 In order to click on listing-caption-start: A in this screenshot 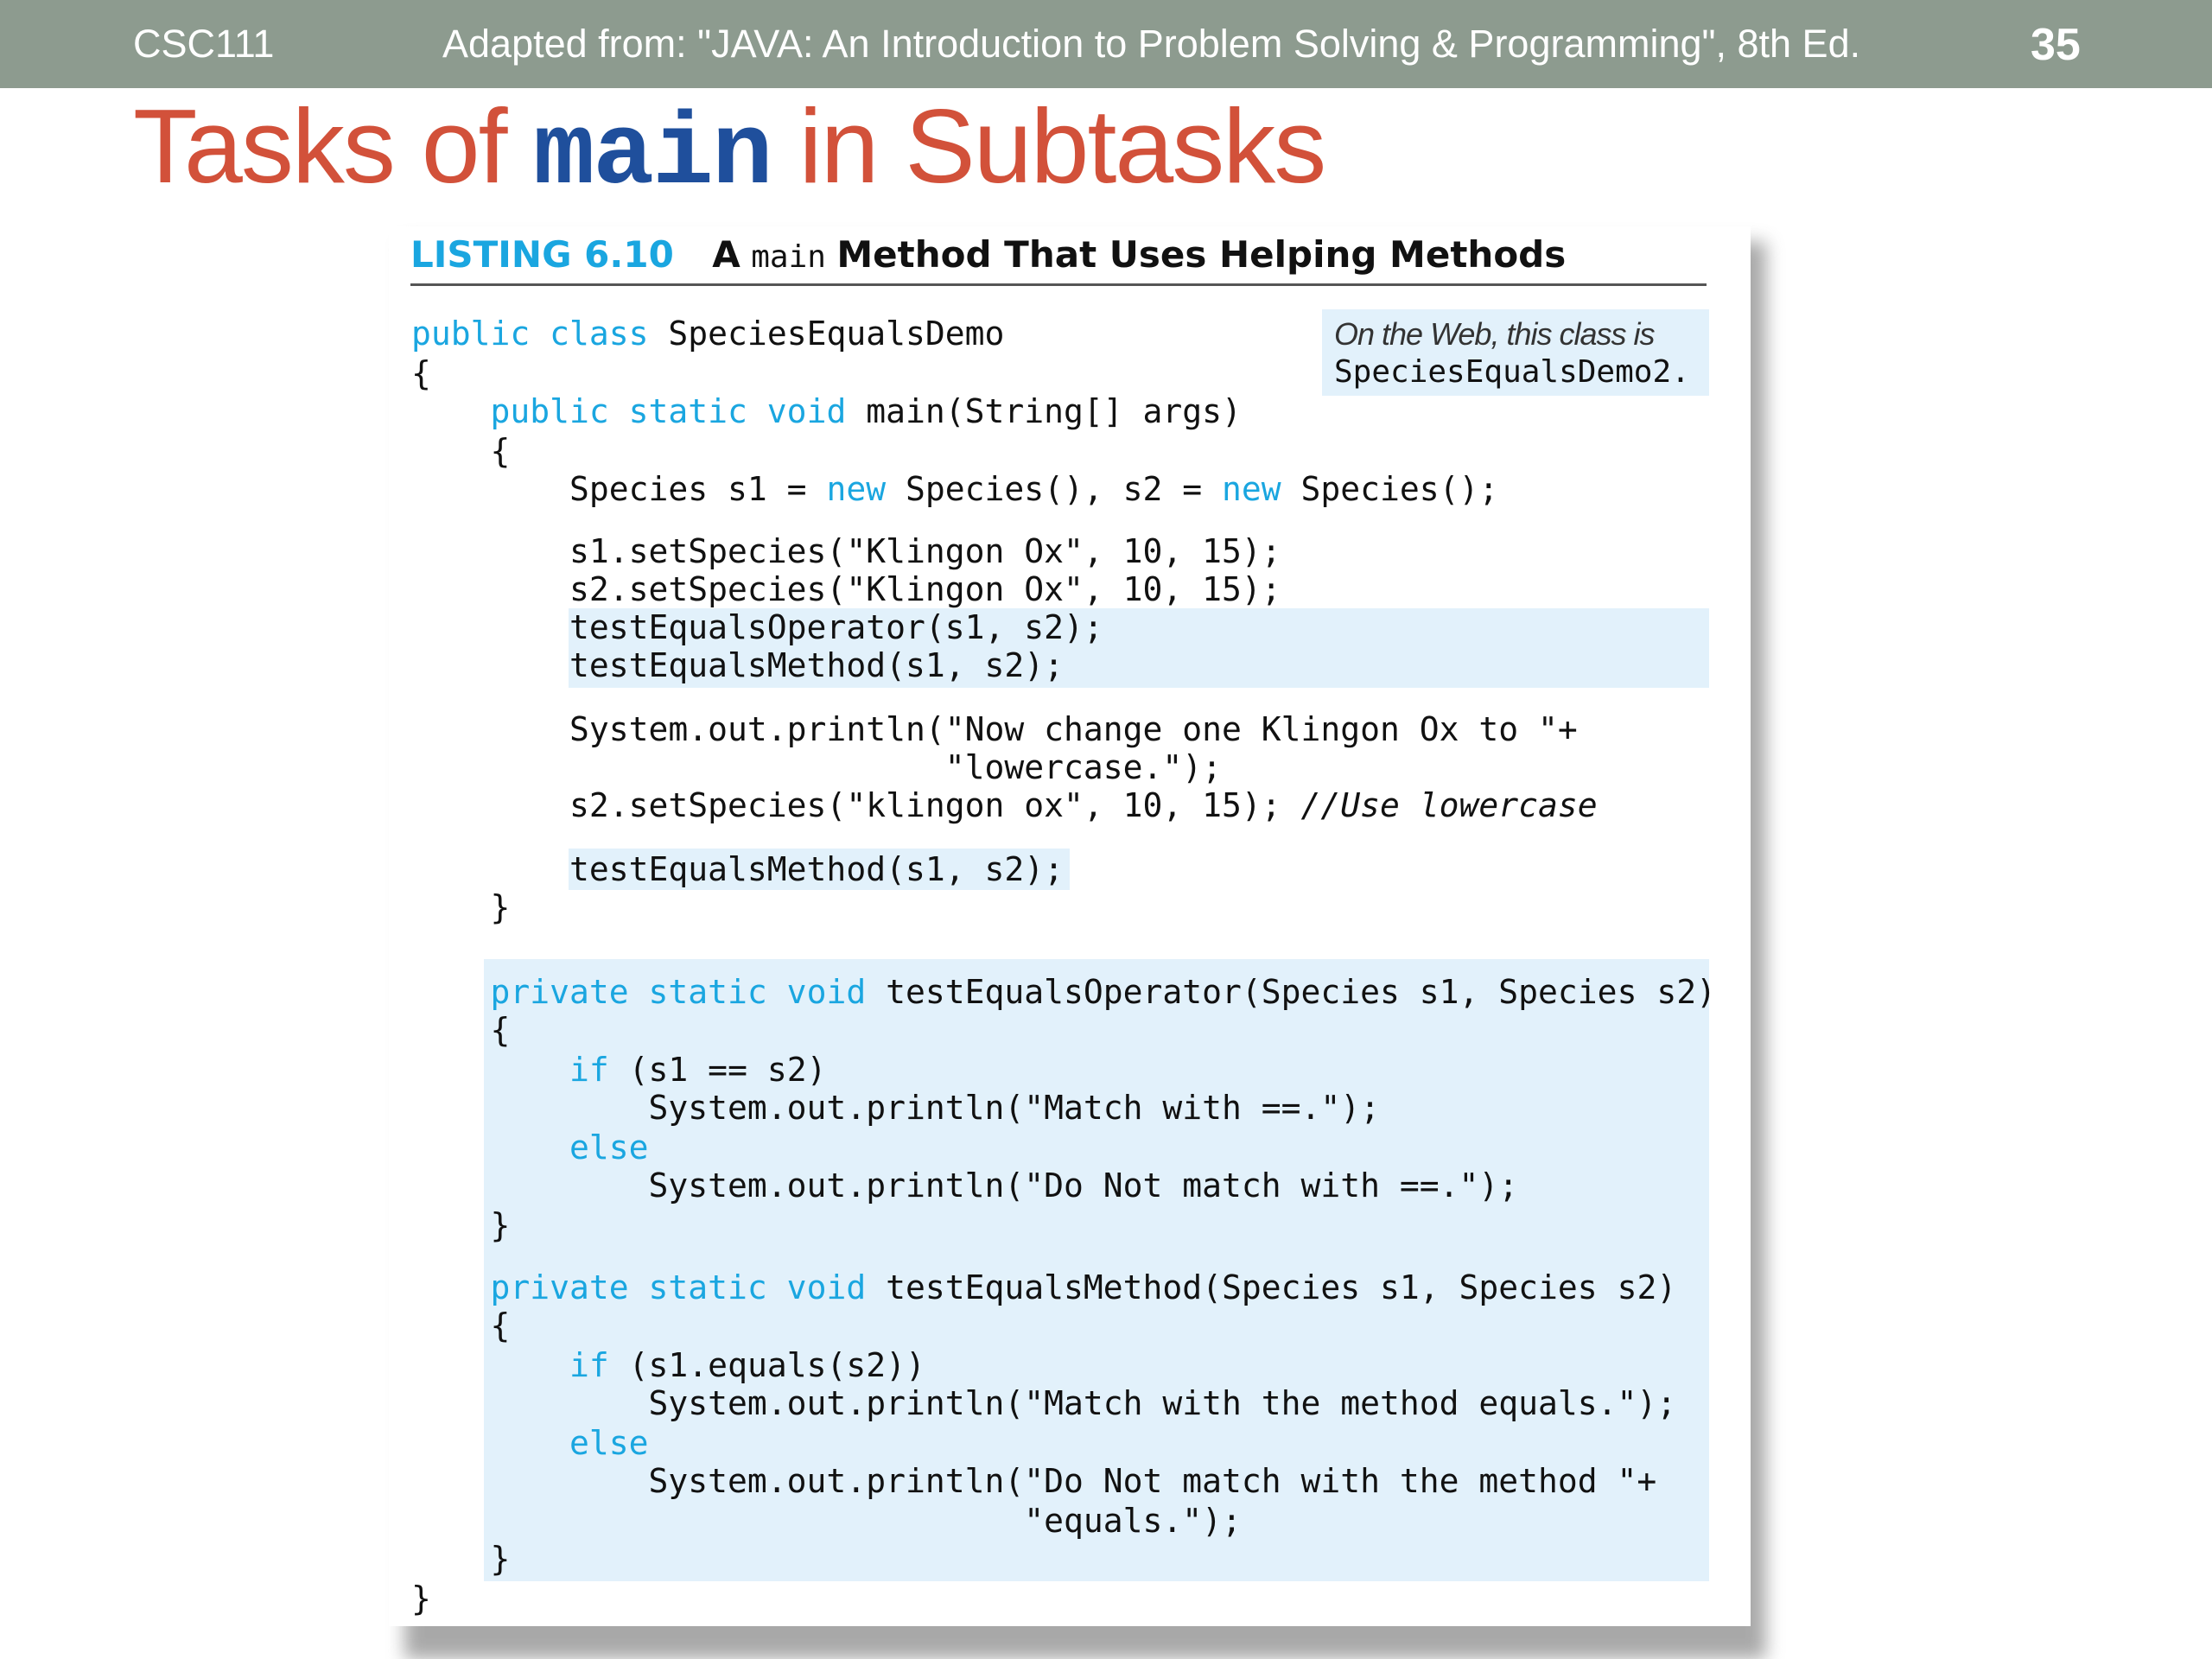, I will do `click(726, 254)`.